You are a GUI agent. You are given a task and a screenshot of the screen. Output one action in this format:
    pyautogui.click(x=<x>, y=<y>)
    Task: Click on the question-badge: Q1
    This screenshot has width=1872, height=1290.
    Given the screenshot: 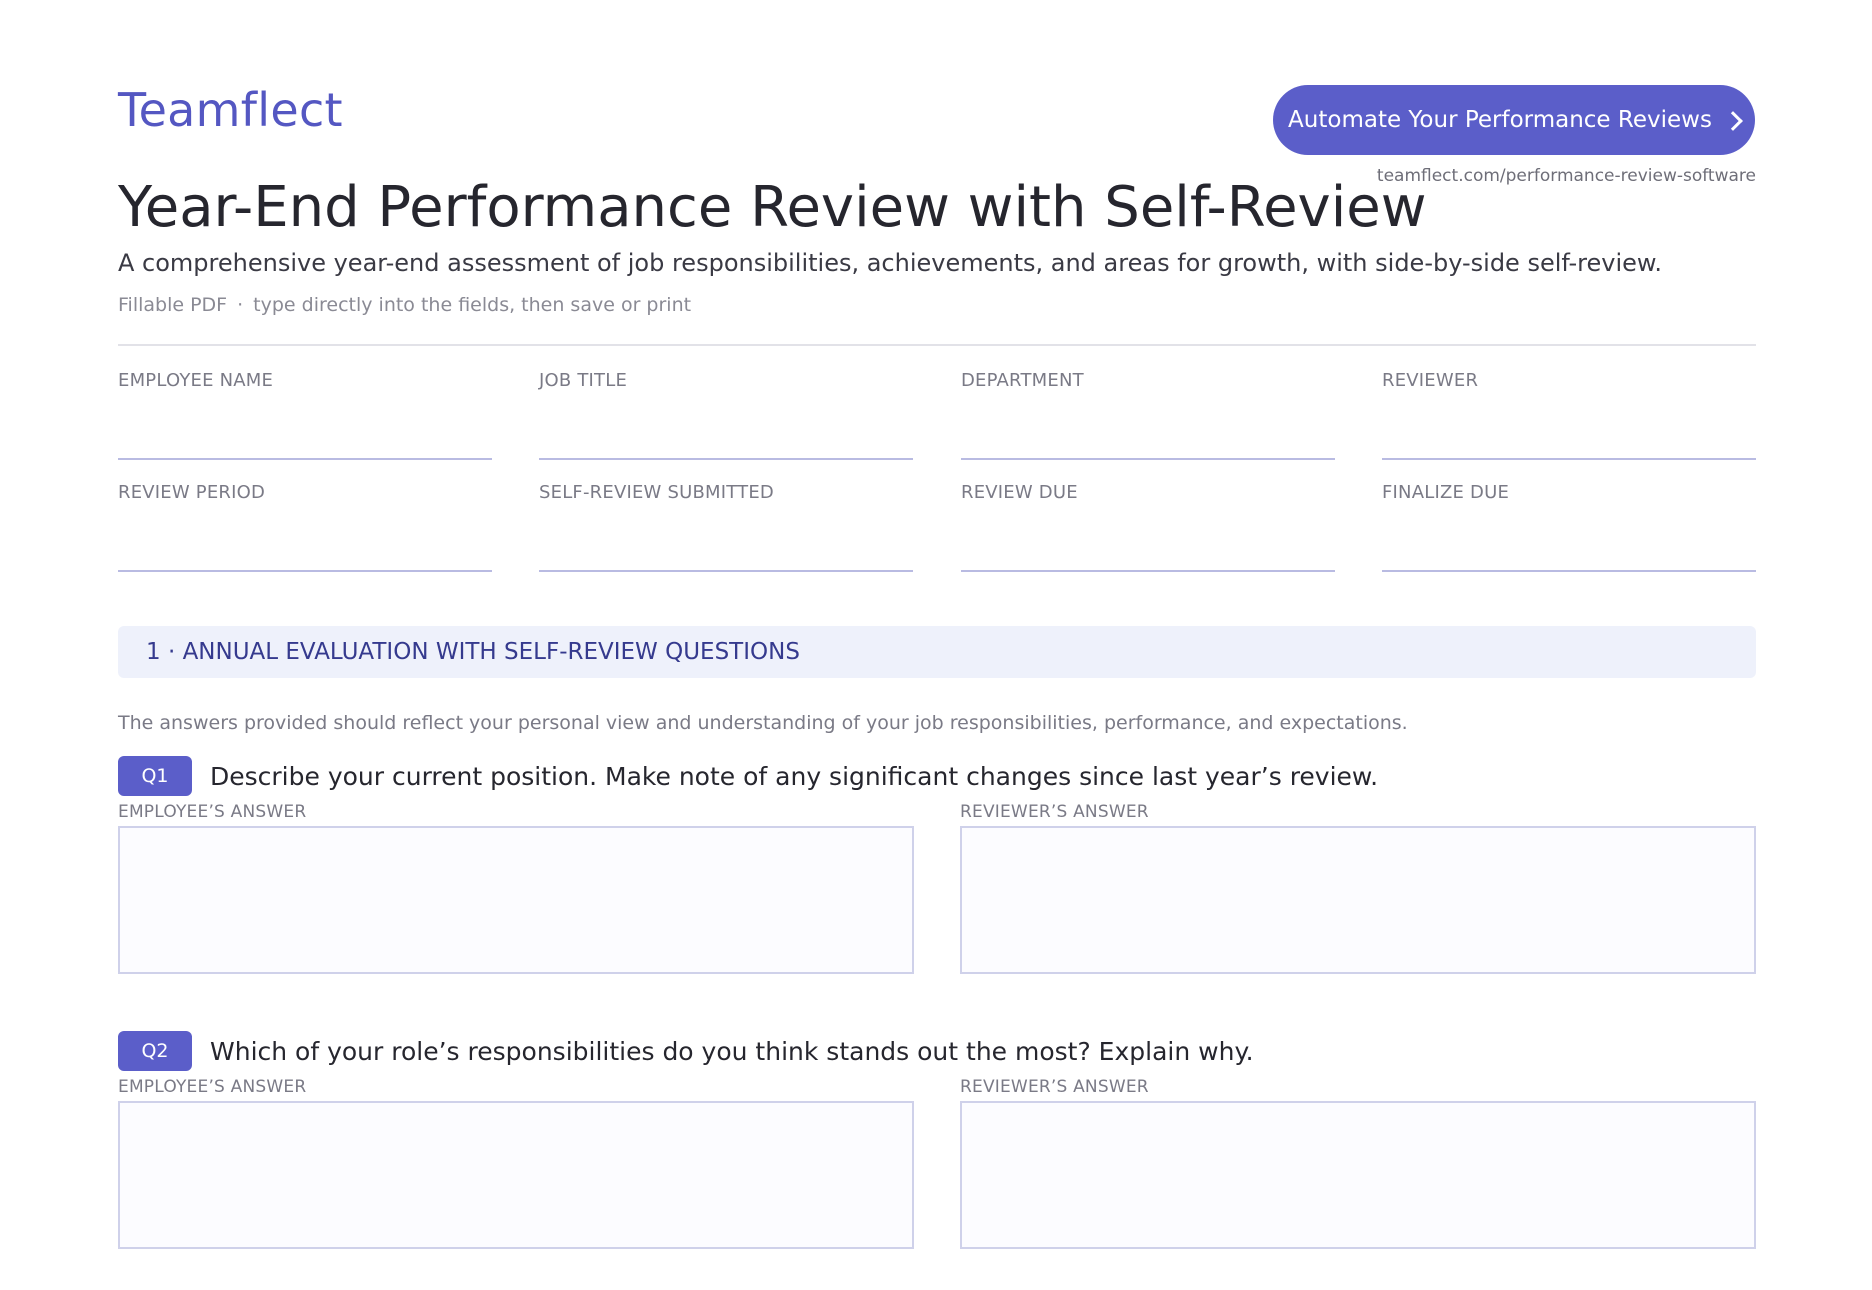 What is the action you would take?
    pyautogui.click(x=155, y=776)
    